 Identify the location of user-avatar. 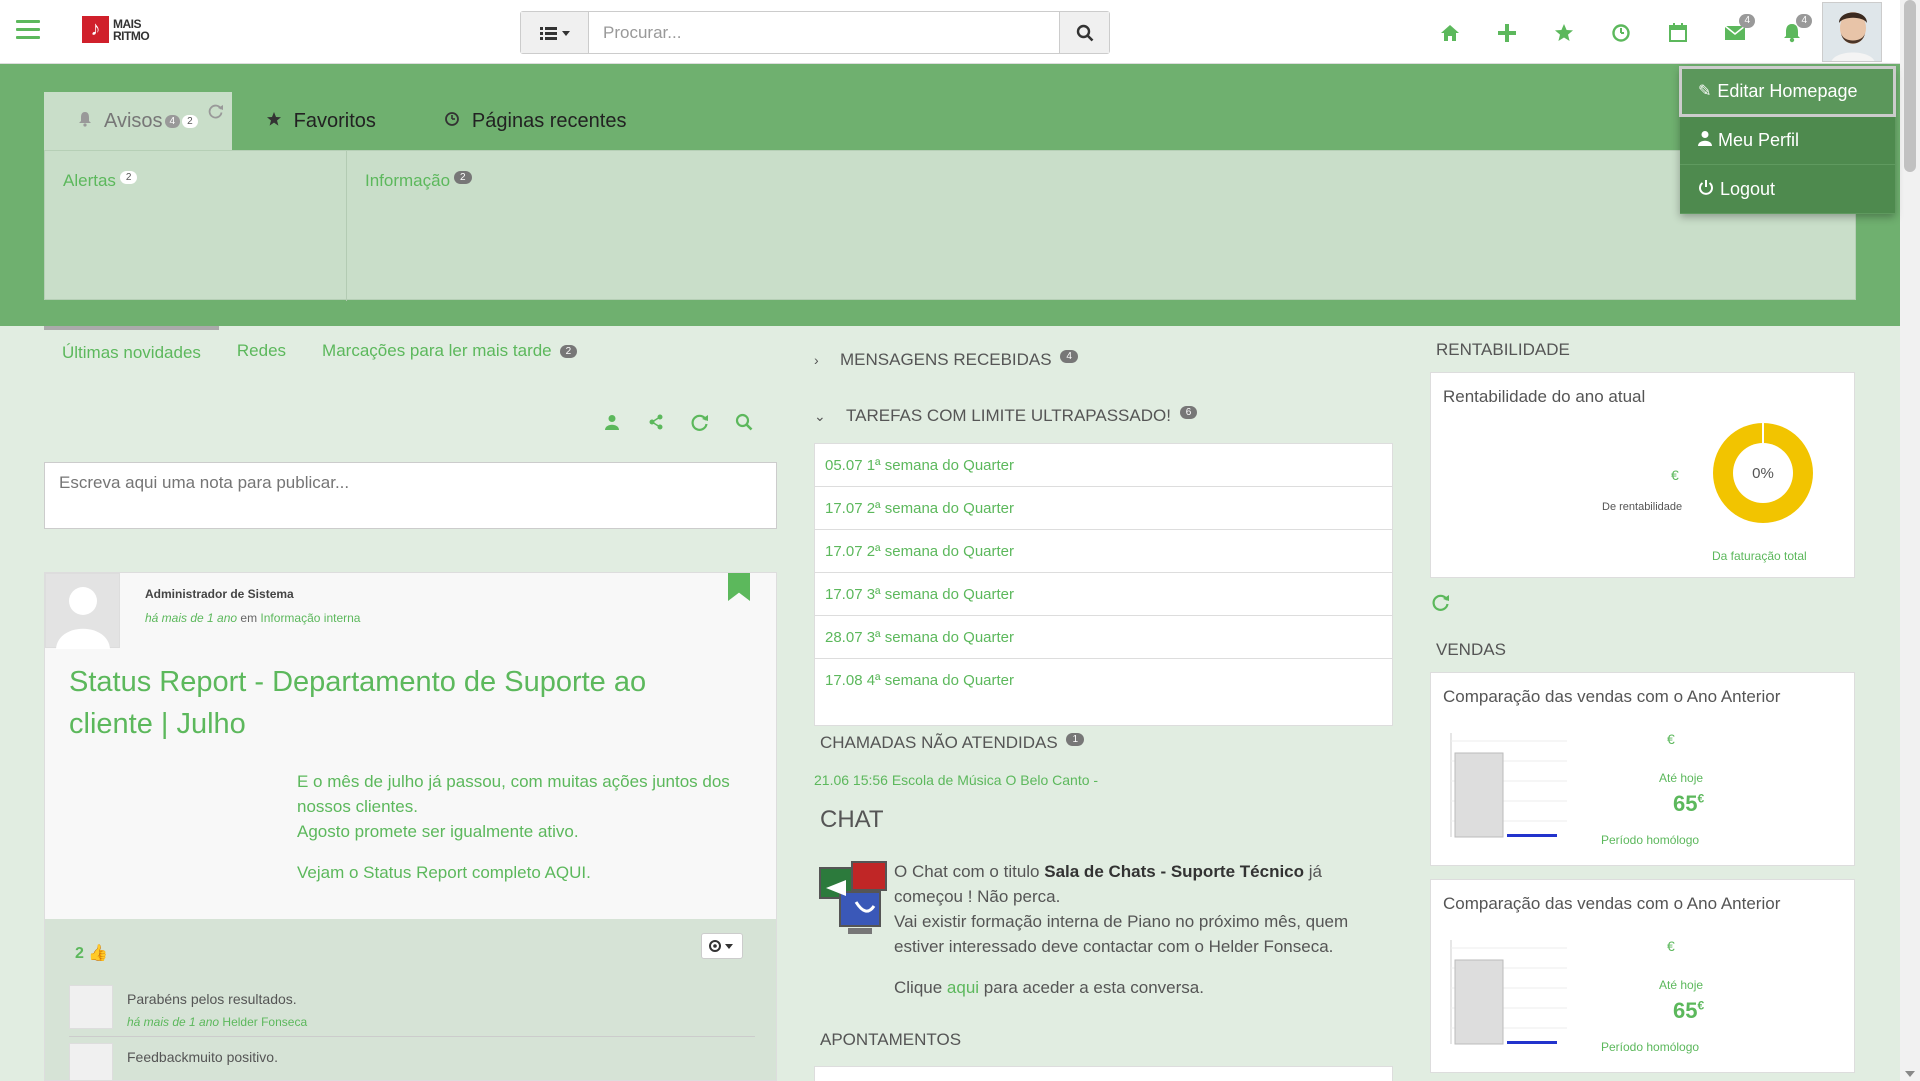
(1852, 32).